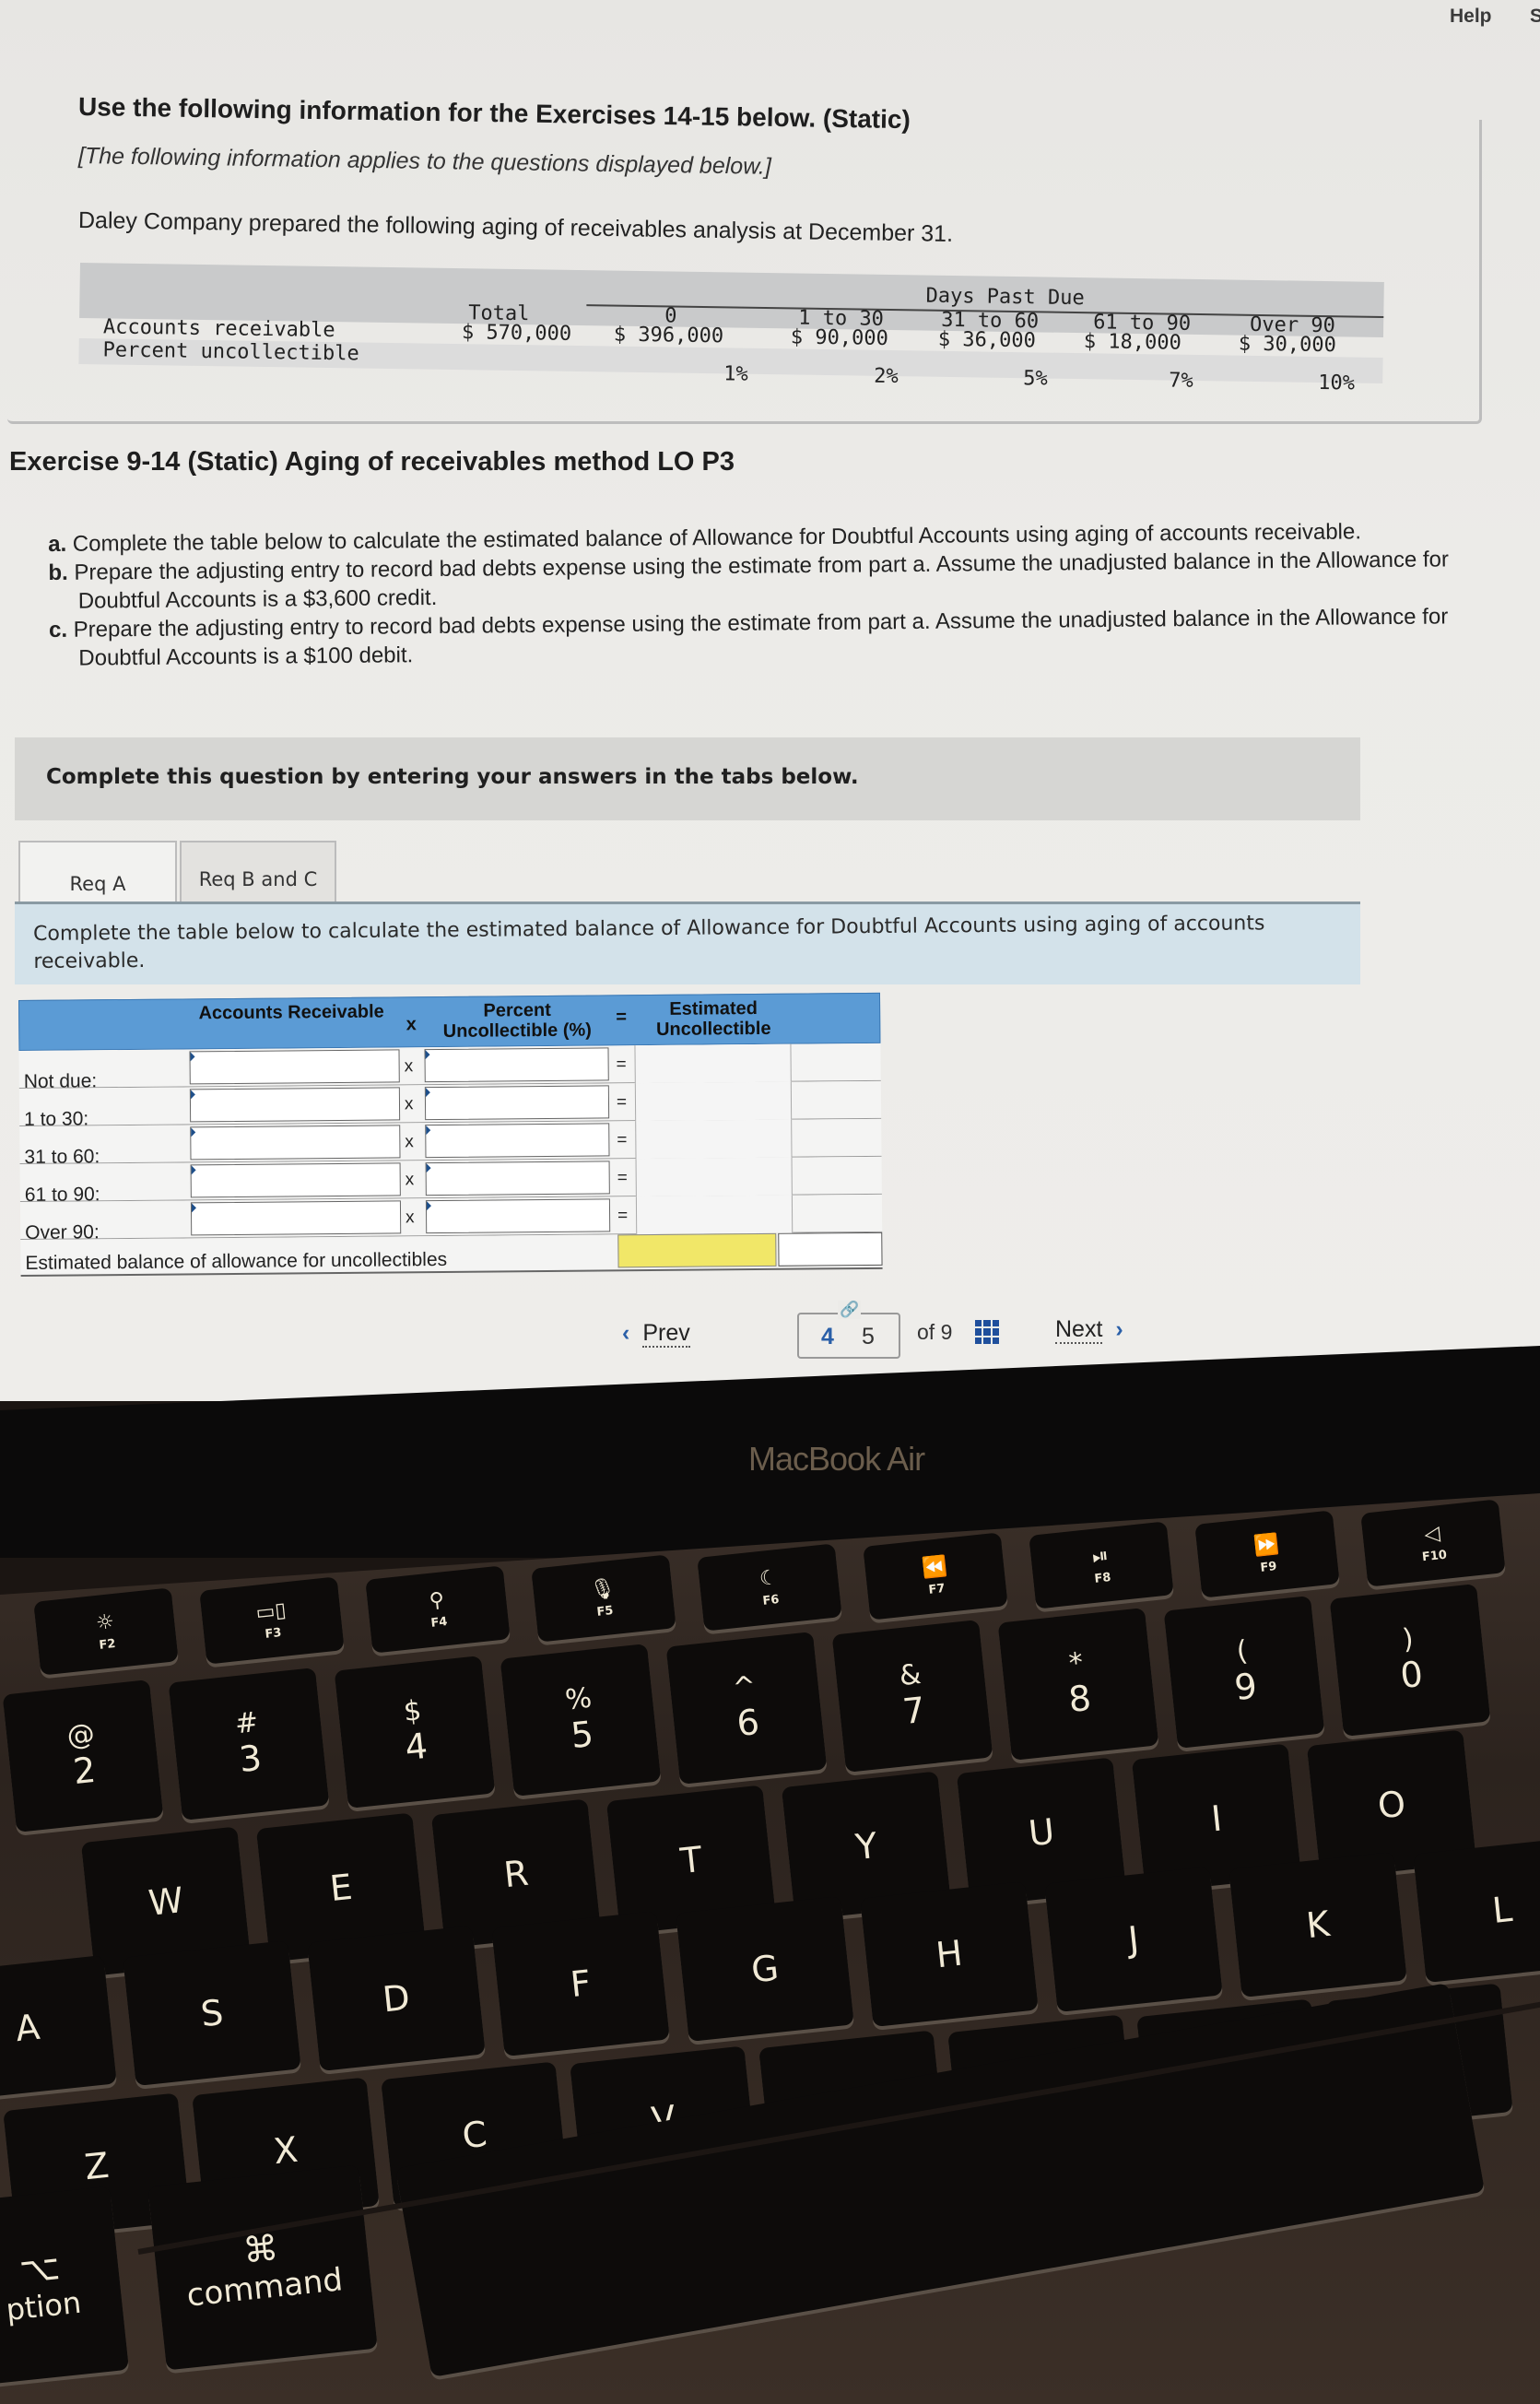 The image size is (1540, 2404). Describe the element at coordinates (516, 333) in the screenshot. I see `ar-total: $ 570,000` at that location.